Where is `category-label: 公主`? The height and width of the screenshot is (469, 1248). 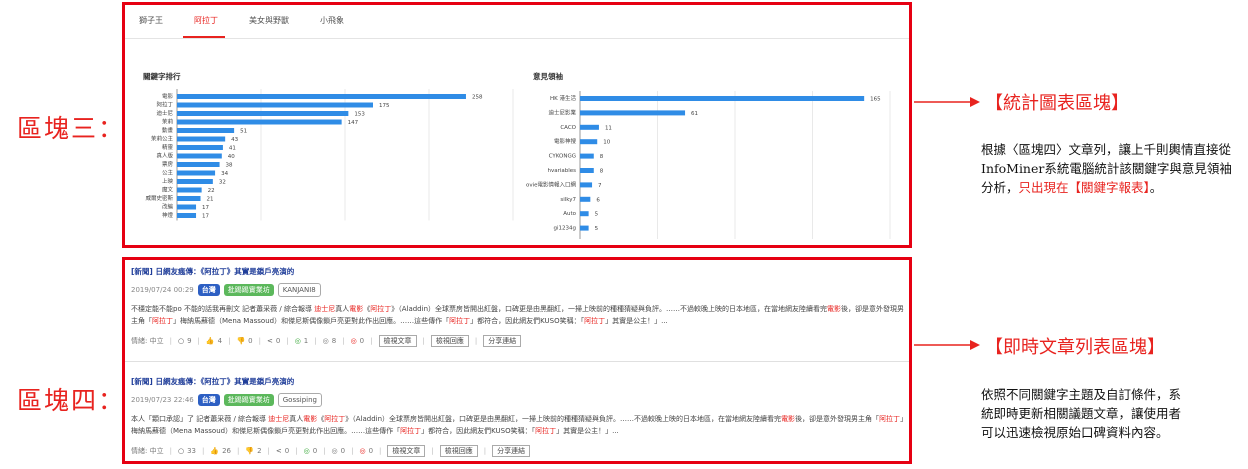 category-label: 公主 is located at coordinates (168, 173).